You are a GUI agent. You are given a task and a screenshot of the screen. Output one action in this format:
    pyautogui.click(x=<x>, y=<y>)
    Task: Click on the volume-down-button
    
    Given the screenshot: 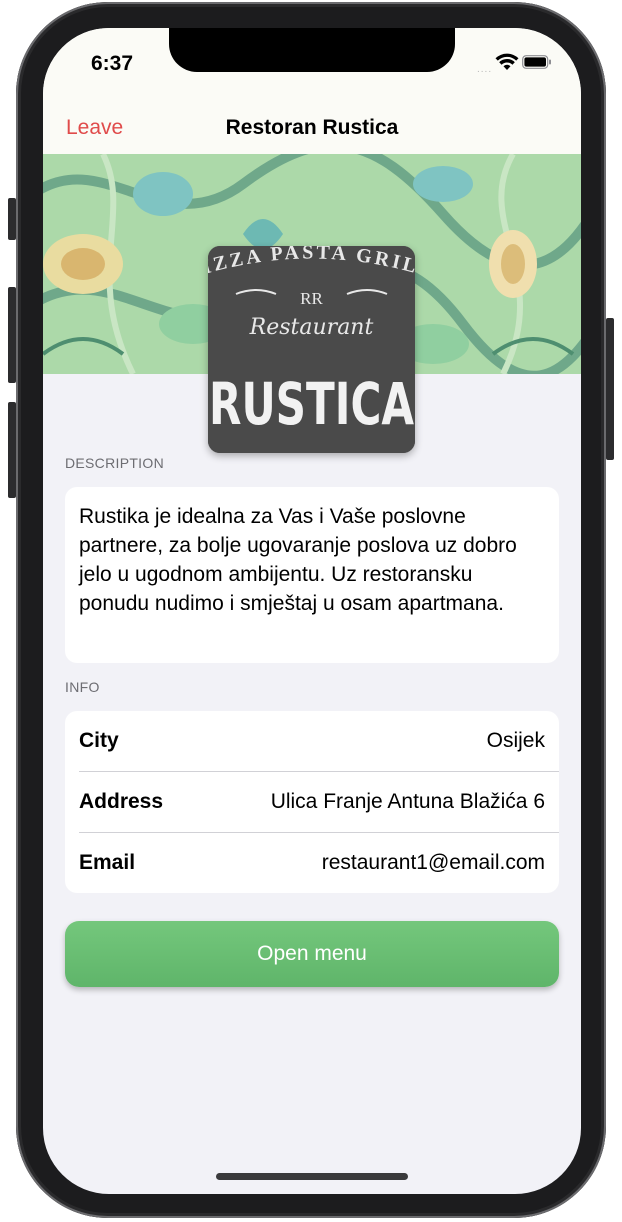 What is the action you would take?
    pyautogui.click(x=12, y=450)
    